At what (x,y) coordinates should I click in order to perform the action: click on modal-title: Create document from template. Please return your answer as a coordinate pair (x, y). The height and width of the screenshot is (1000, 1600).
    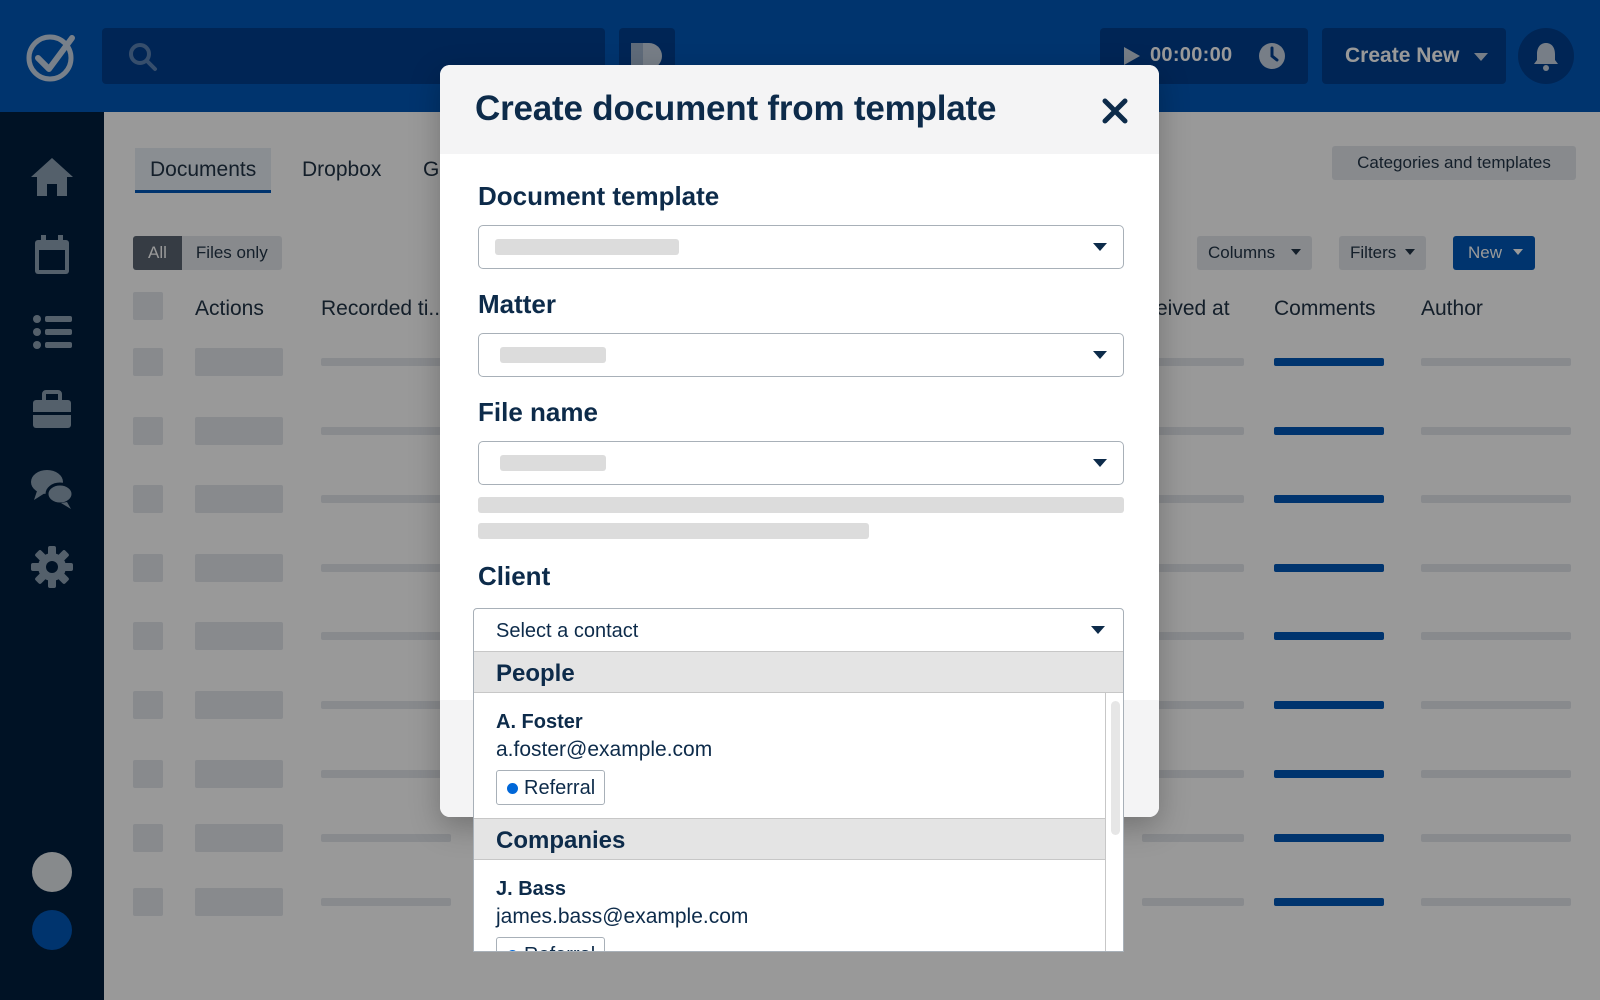
    Looking at the image, I should click on (736, 108).